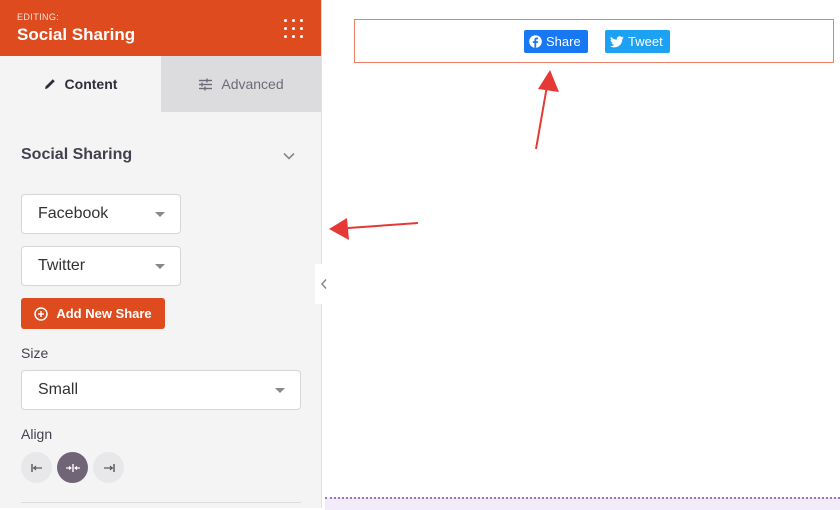 Image resolution: width=840 pixels, height=510 pixels. What do you see at coordinates (294, 29) in the screenshot?
I see `grid-dots-icon` at bounding box center [294, 29].